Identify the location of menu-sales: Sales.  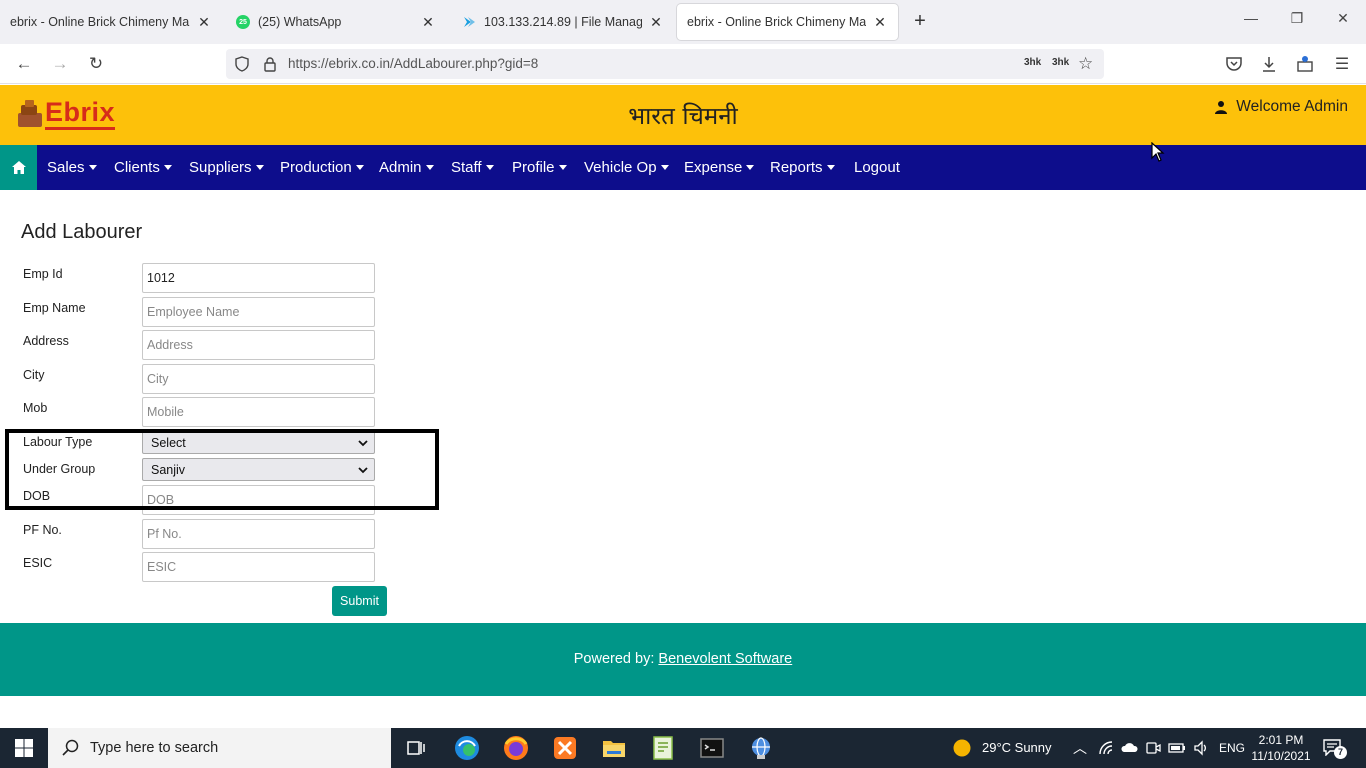
(72, 167).